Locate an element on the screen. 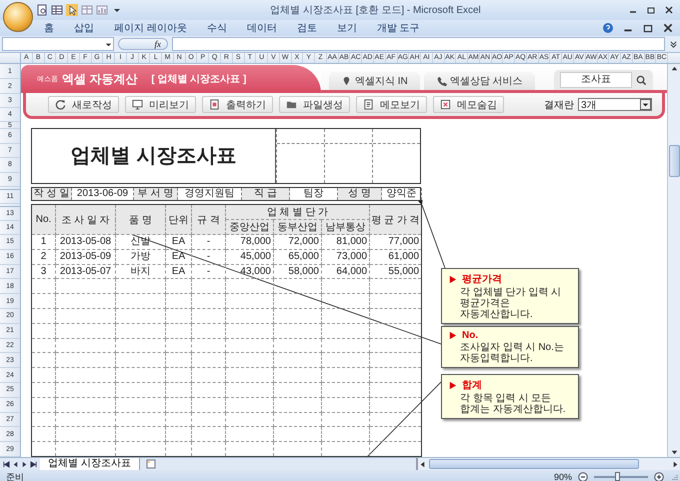 The width and height of the screenshot is (680, 481). office-button is located at coordinates (18, 17).